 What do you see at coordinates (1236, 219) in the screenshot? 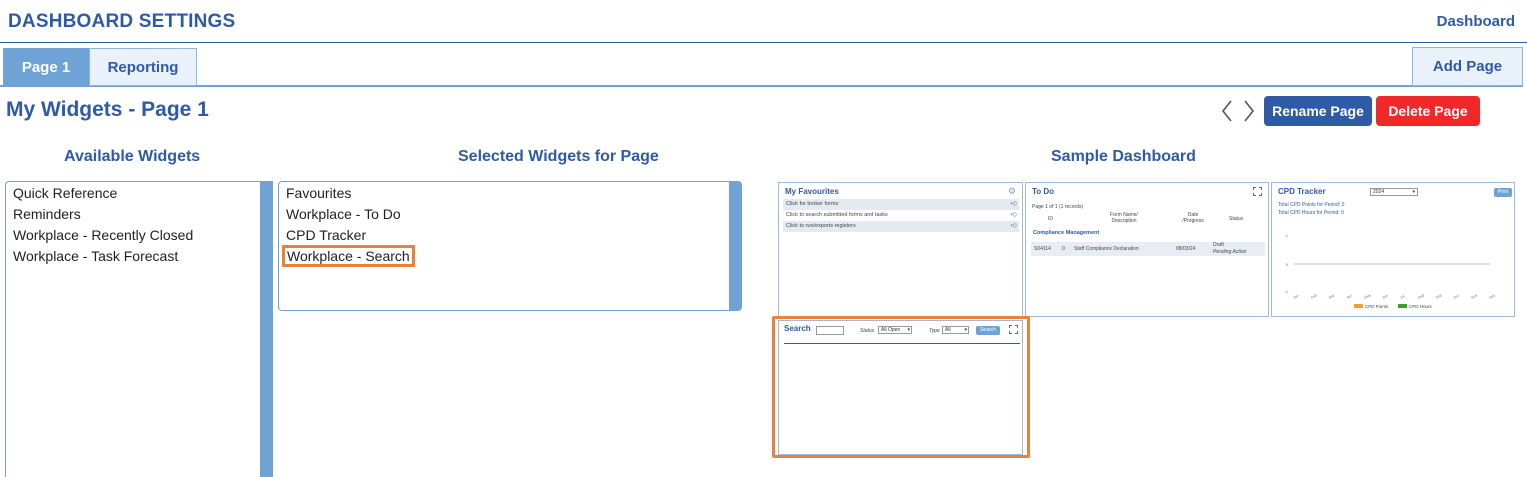
I see `column-header: Status` at bounding box center [1236, 219].